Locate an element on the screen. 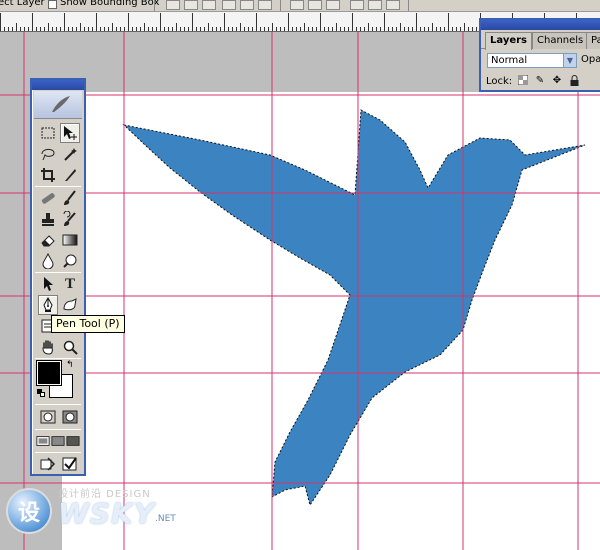  feather-icon is located at coordinates (61, 104).